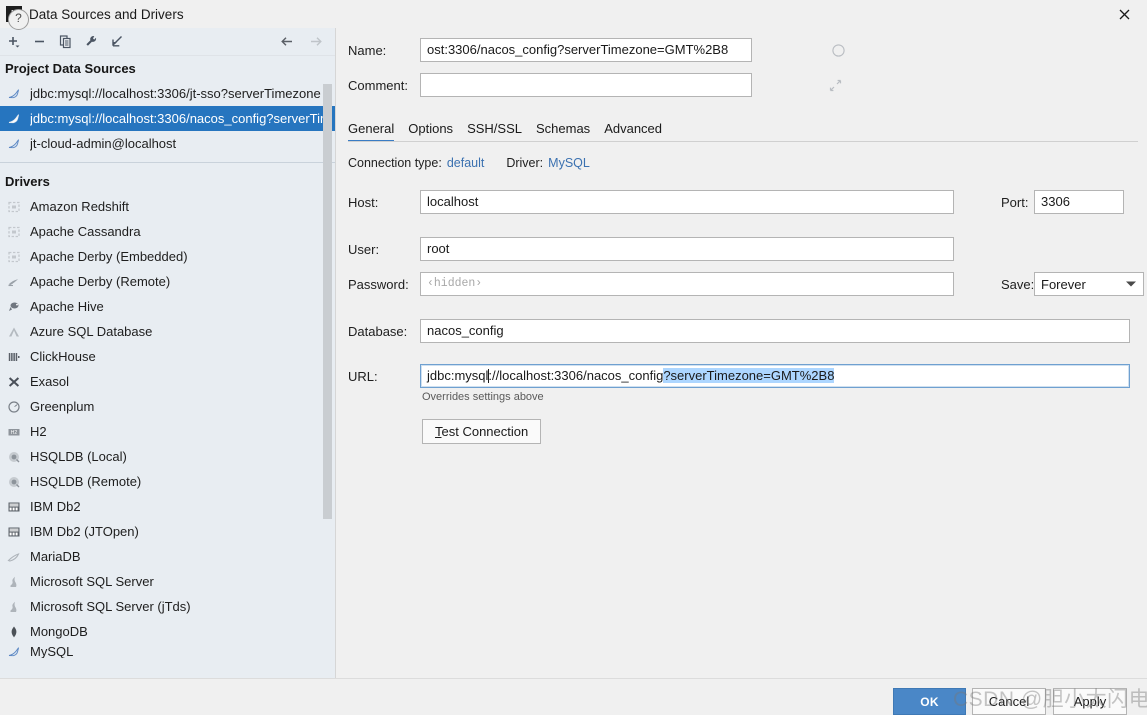 The width and height of the screenshot is (1147, 715). I want to click on driver-item: Amazon Redshift, so click(167, 206).